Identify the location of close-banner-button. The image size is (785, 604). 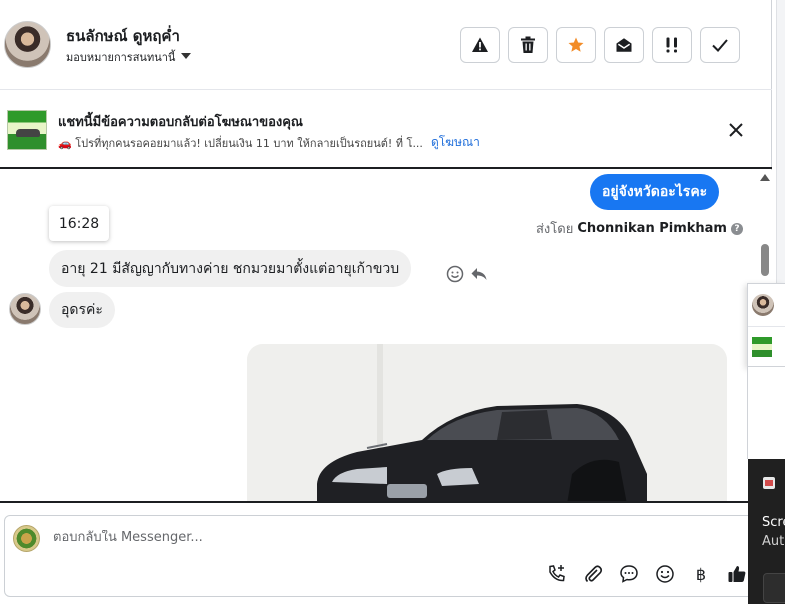
(736, 130).